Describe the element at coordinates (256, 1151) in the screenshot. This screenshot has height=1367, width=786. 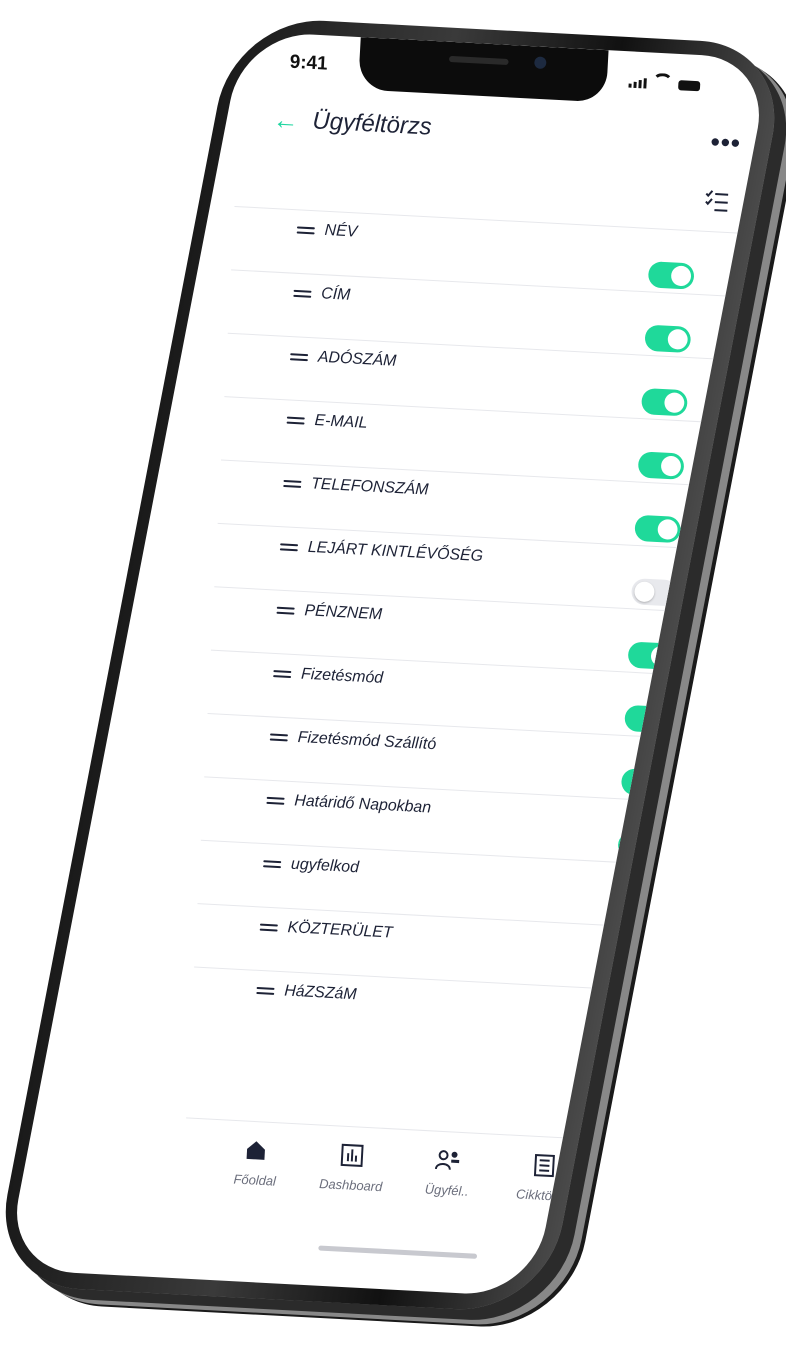
I see `home-icon` at that location.